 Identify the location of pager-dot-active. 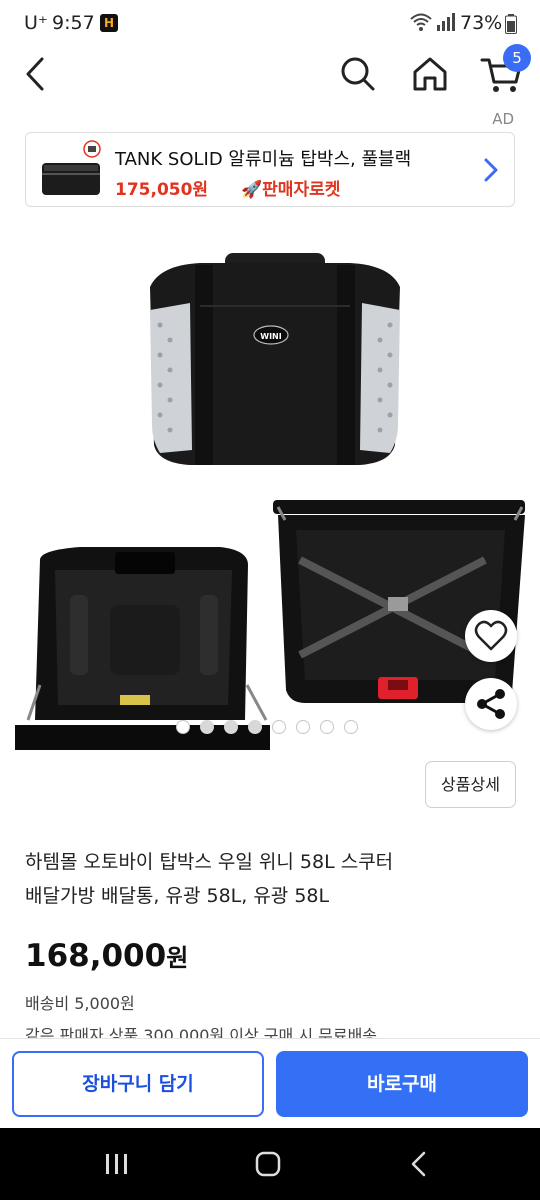
(207, 727).